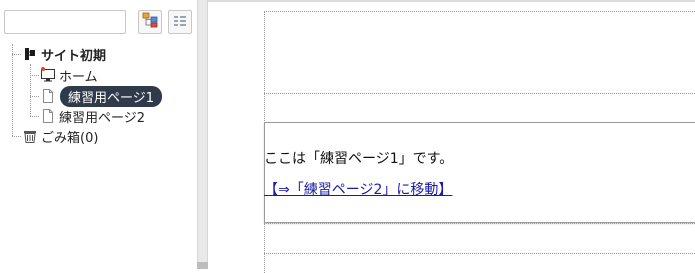 This screenshot has width=695, height=273. I want to click on trash-icon, so click(30, 136).